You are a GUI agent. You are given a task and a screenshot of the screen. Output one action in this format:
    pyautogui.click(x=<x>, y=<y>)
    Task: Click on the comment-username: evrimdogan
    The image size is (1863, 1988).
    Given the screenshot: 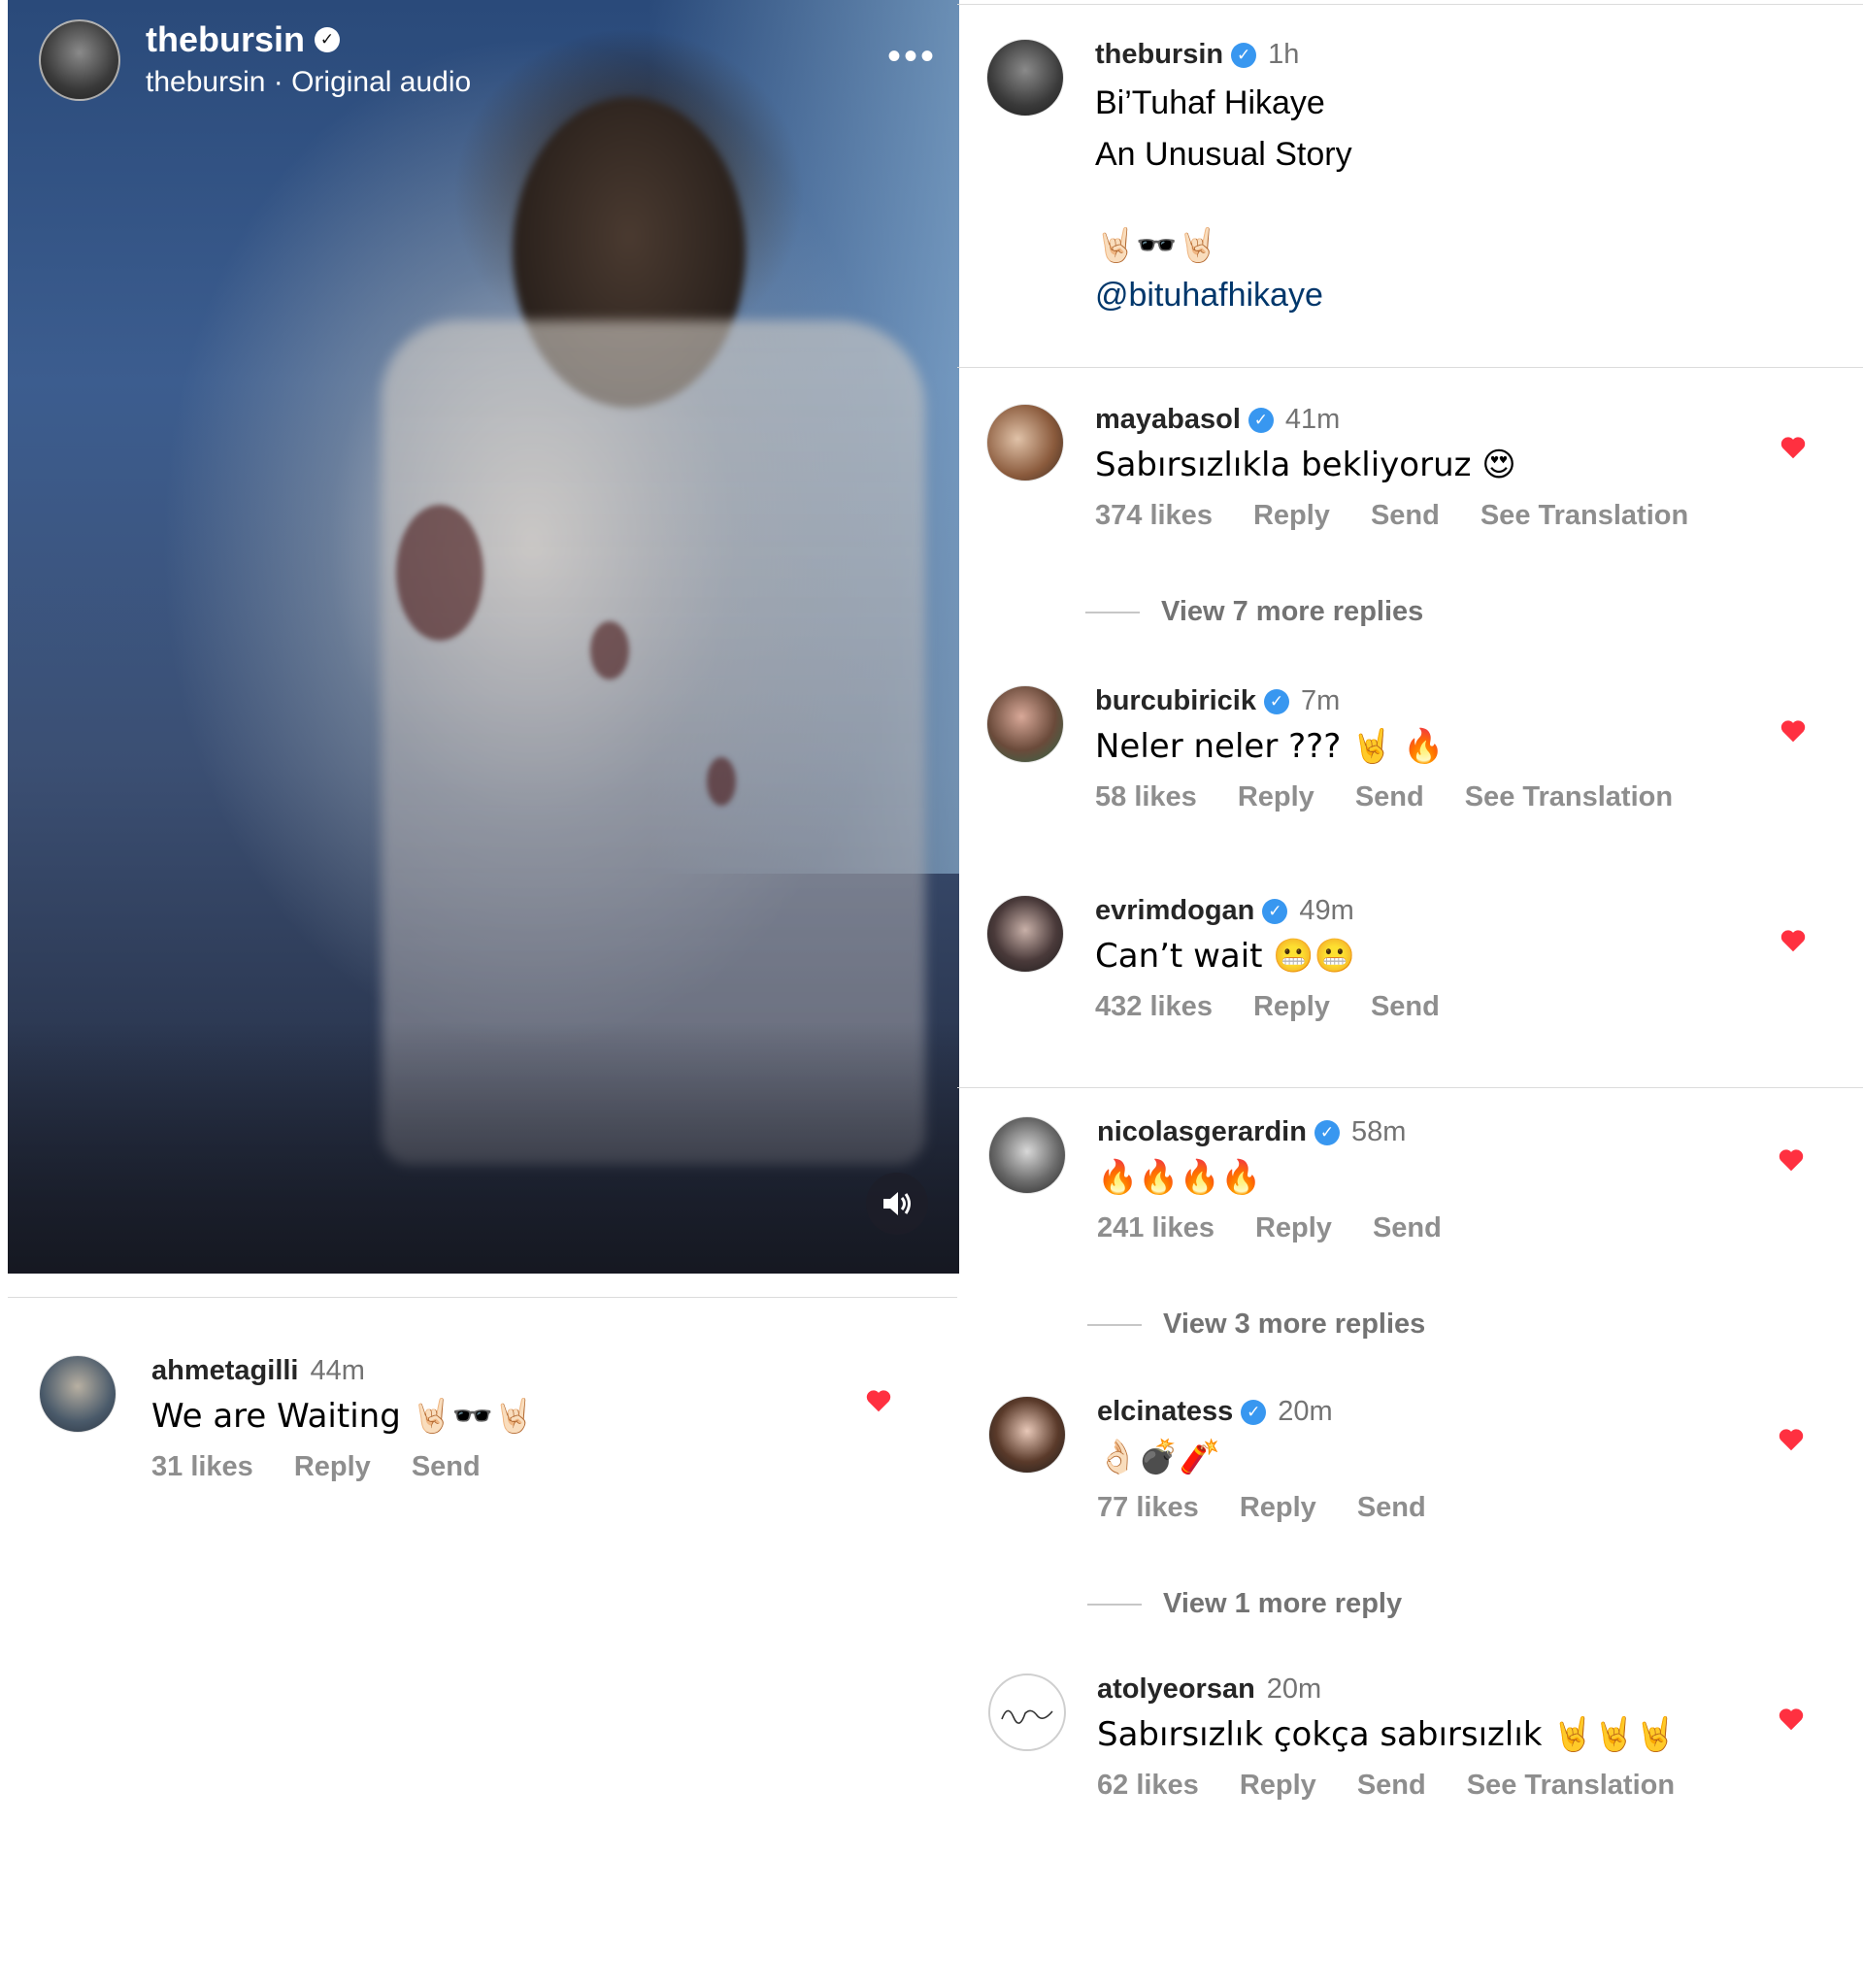 What is the action you would take?
    pyautogui.click(x=1174, y=911)
    